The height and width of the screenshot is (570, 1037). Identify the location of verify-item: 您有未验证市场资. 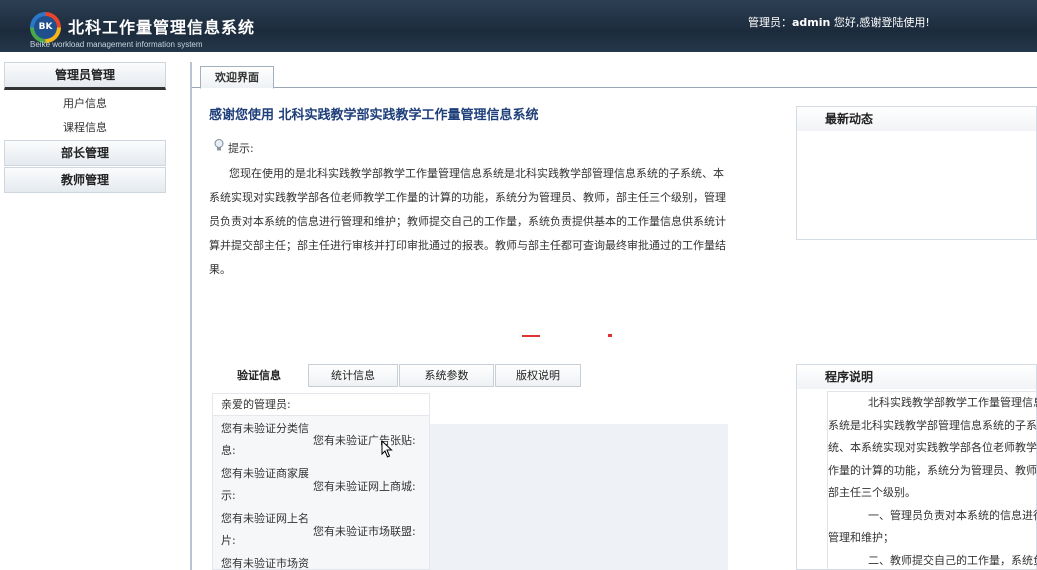
(265, 563).